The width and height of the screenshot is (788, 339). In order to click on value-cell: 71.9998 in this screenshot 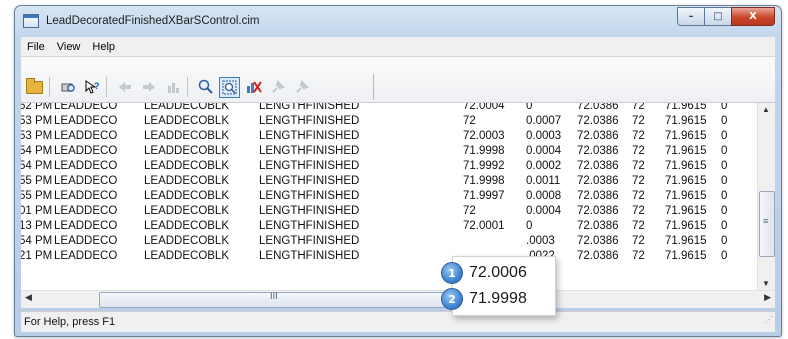, I will do `click(484, 181)`.